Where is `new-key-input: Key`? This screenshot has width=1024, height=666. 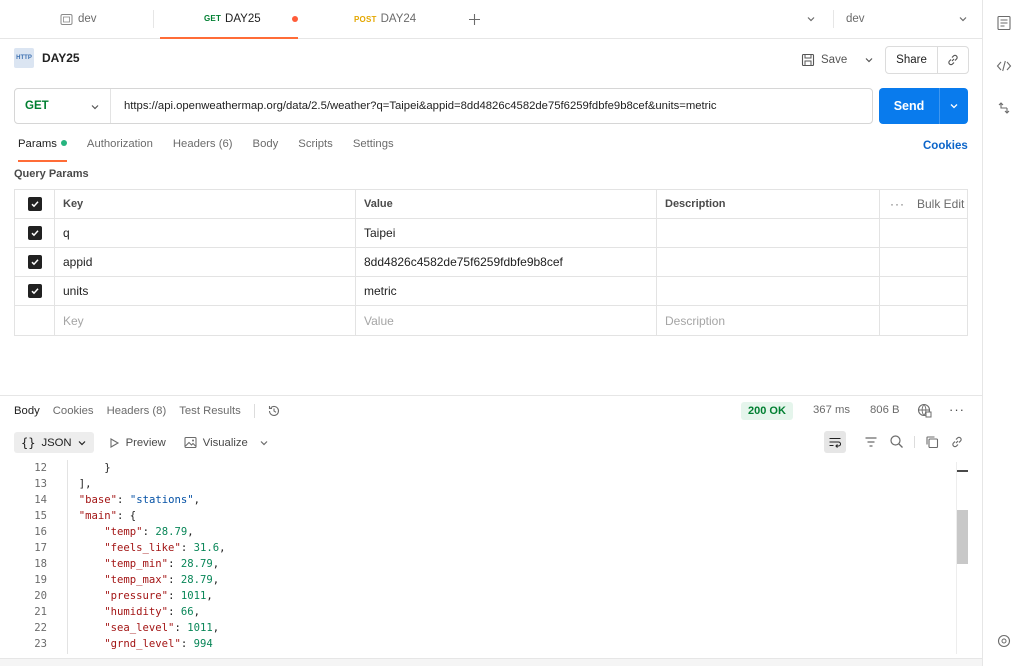
new-key-input: Key is located at coordinates (205, 320).